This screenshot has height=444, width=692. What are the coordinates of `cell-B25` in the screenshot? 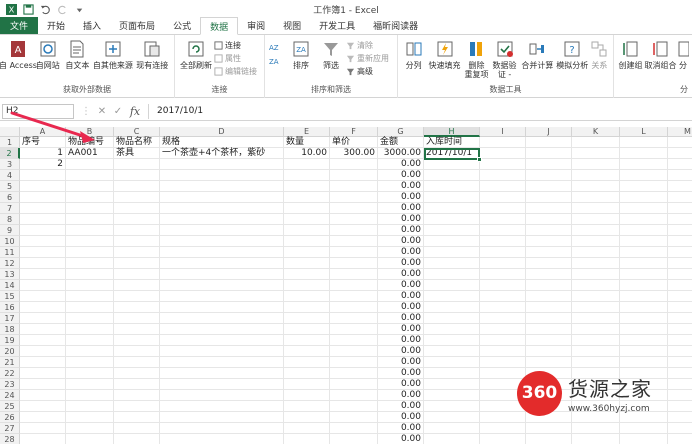 It's located at (90, 406).